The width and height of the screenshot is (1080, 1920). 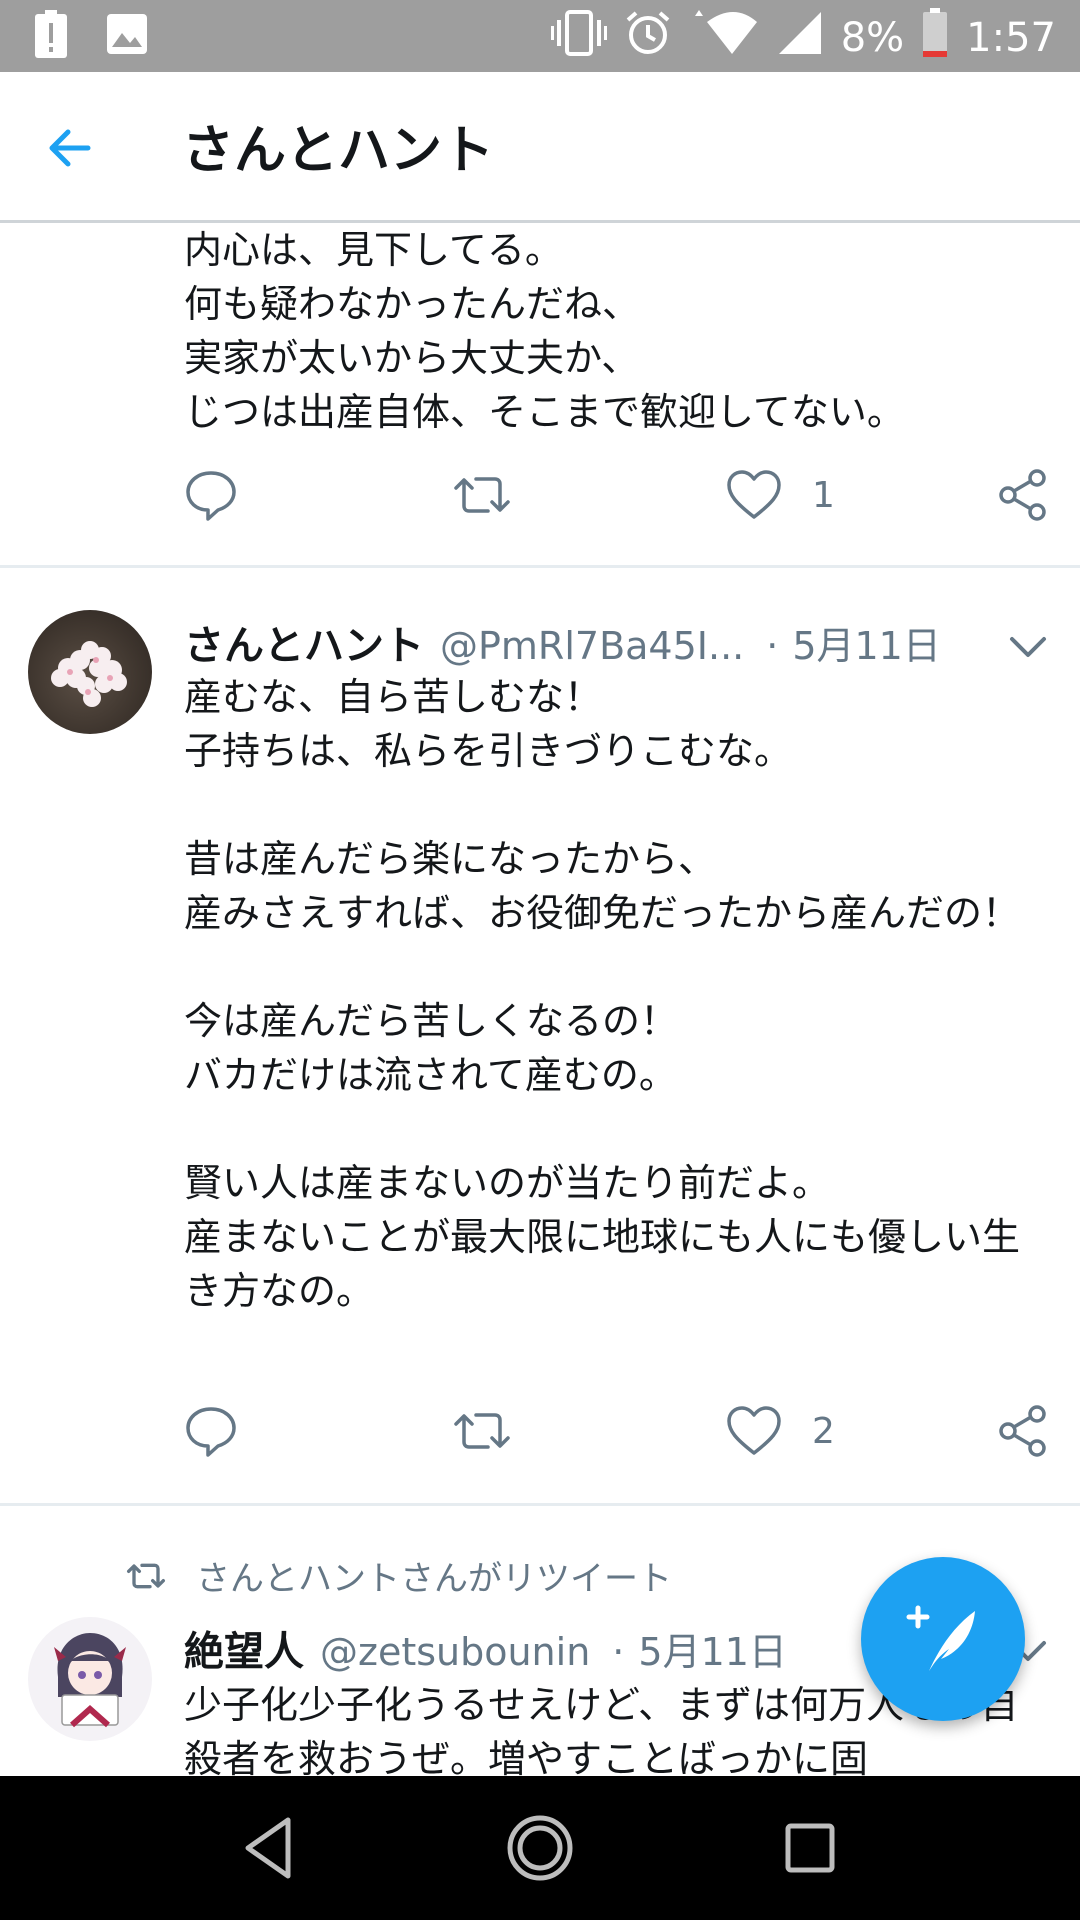 I want to click on tweet-actions: 2, so click(x=540, y=1431).